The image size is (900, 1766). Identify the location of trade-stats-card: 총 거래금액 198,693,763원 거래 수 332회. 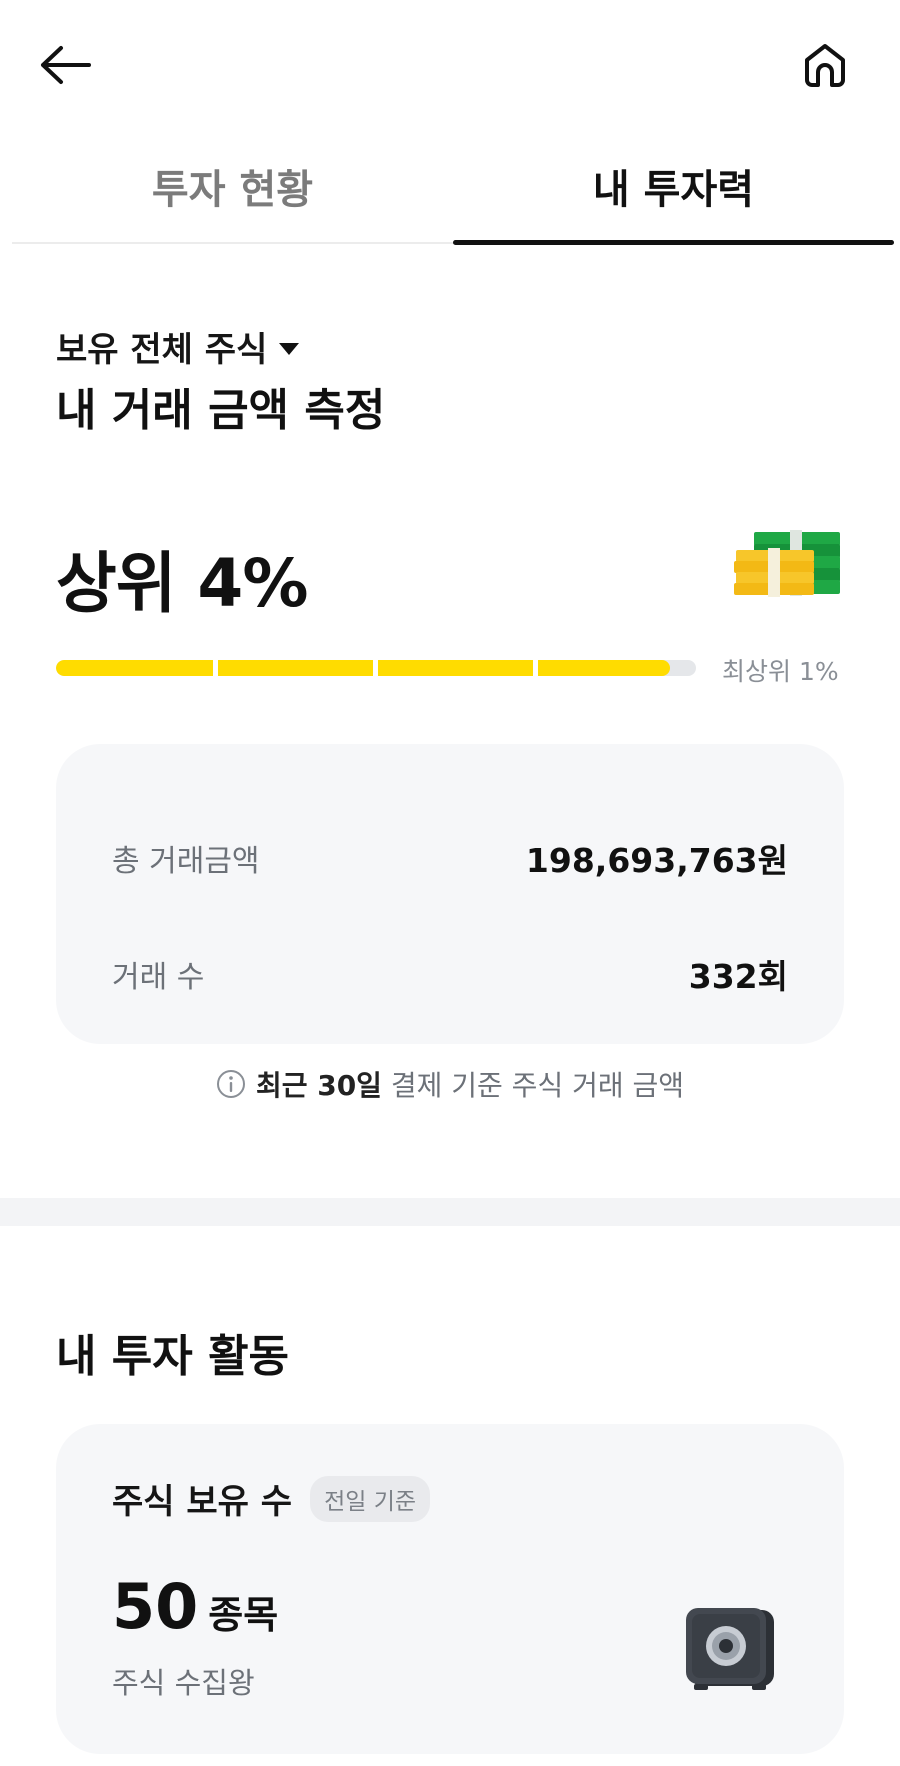
(450, 894).